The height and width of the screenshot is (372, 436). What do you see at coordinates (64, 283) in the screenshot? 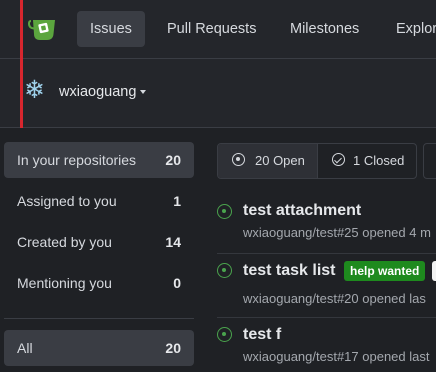
I see `filter-label: Mentioning you` at bounding box center [64, 283].